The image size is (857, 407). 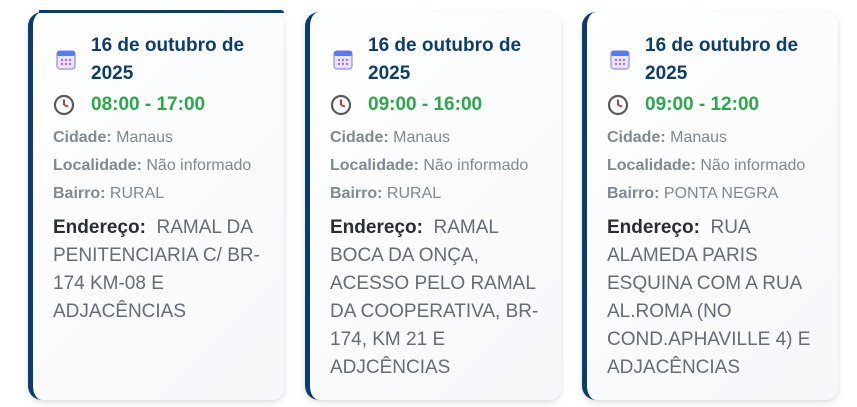 I want to click on bairro-line: Bairro: PONTA NEGRA, so click(x=714, y=194).